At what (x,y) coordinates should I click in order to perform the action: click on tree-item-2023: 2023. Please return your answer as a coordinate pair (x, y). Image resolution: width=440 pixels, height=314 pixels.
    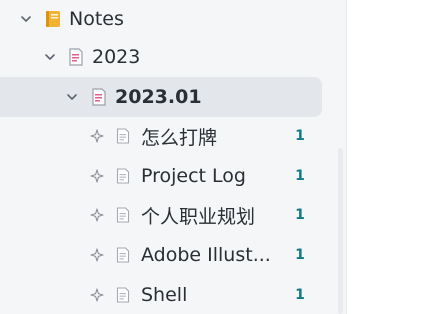
    Looking at the image, I should click on (161, 57).